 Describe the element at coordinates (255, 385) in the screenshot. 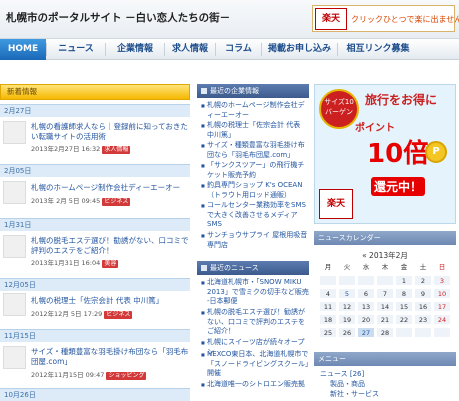

I see `news-link: 北海道唯一のシトロエン販売拠` at that location.